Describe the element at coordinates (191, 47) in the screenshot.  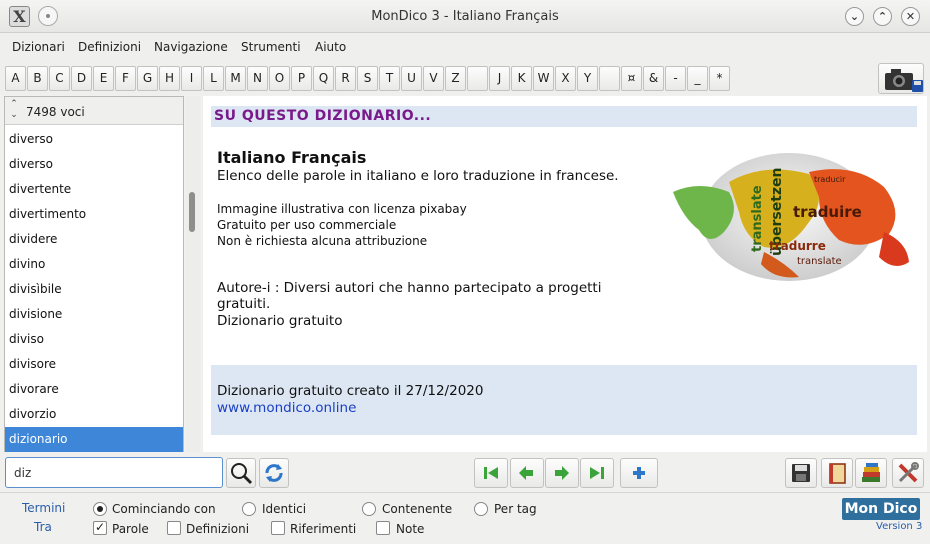
I see `menu-navigazione: Navigazione` at that location.